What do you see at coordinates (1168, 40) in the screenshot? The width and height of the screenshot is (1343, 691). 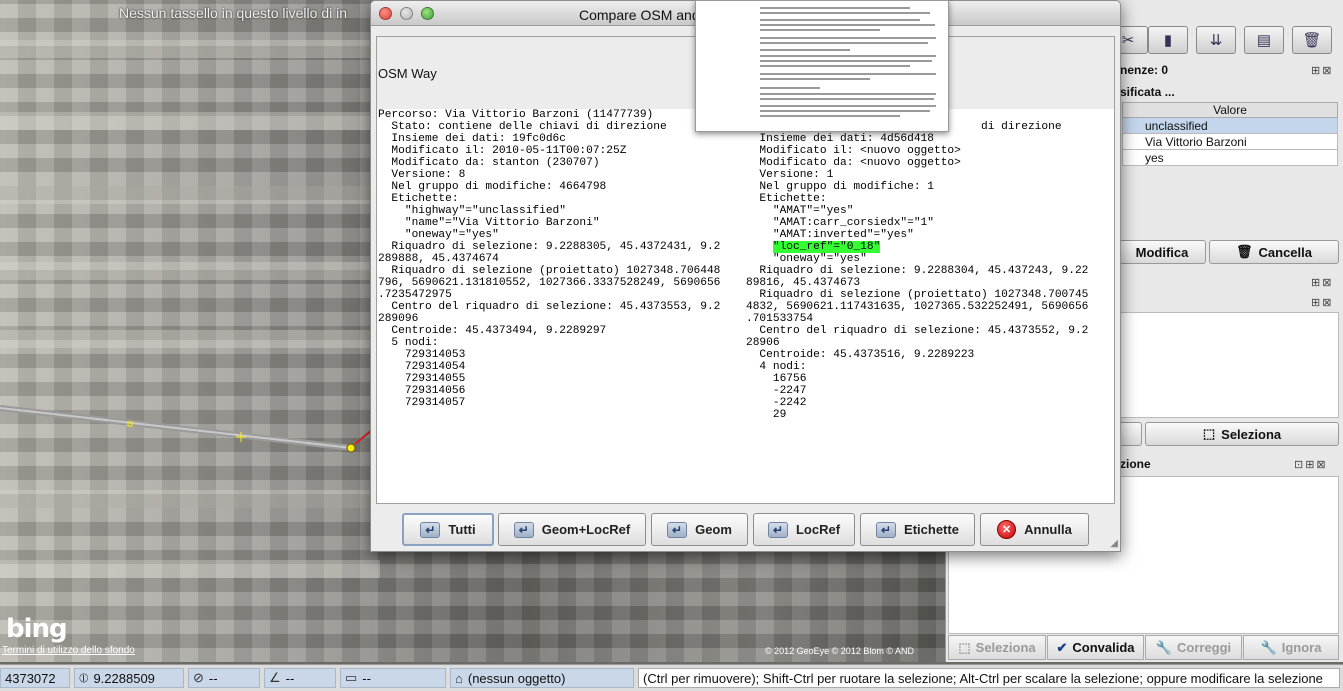 I see `split-tool-icon: ▮` at bounding box center [1168, 40].